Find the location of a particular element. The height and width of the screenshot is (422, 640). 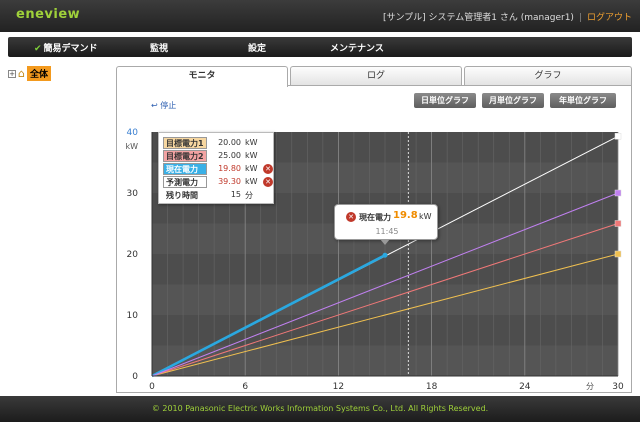

y-tick-label: 20 is located at coordinates (133, 255).